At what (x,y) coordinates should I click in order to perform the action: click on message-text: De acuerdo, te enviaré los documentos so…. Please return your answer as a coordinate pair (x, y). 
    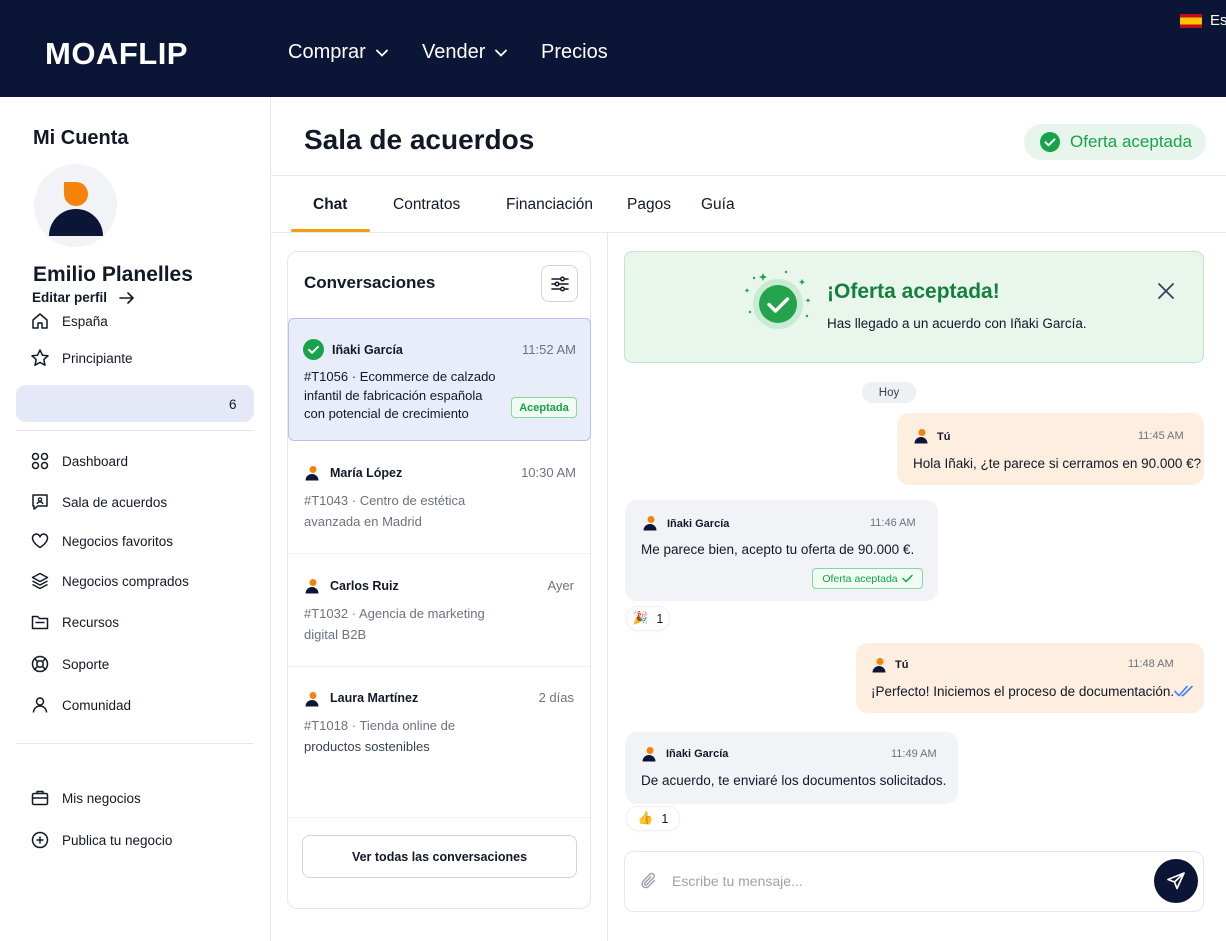
    Looking at the image, I should click on (794, 780).